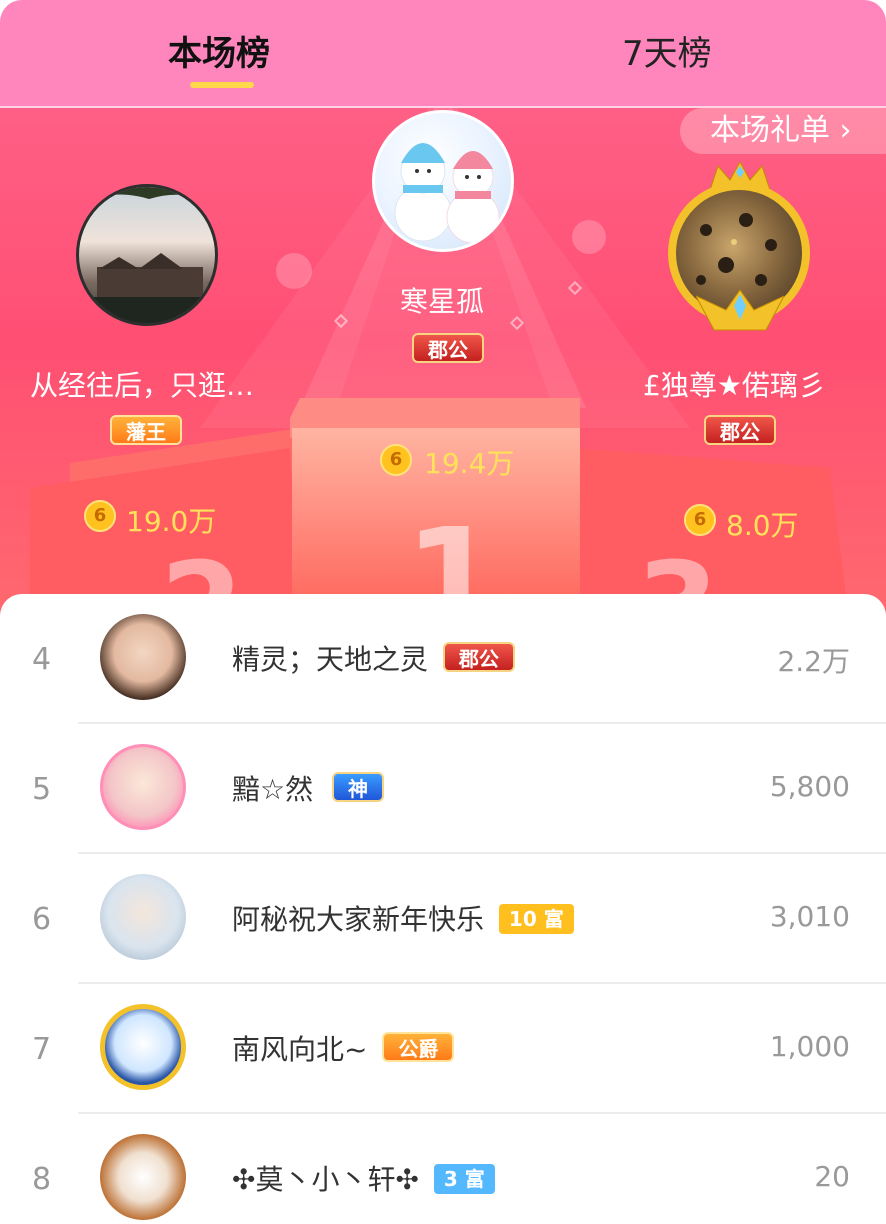 The image size is (886, 1224). I want to click on top3-name: £独尊★偌璃彡, so click(734, 385).